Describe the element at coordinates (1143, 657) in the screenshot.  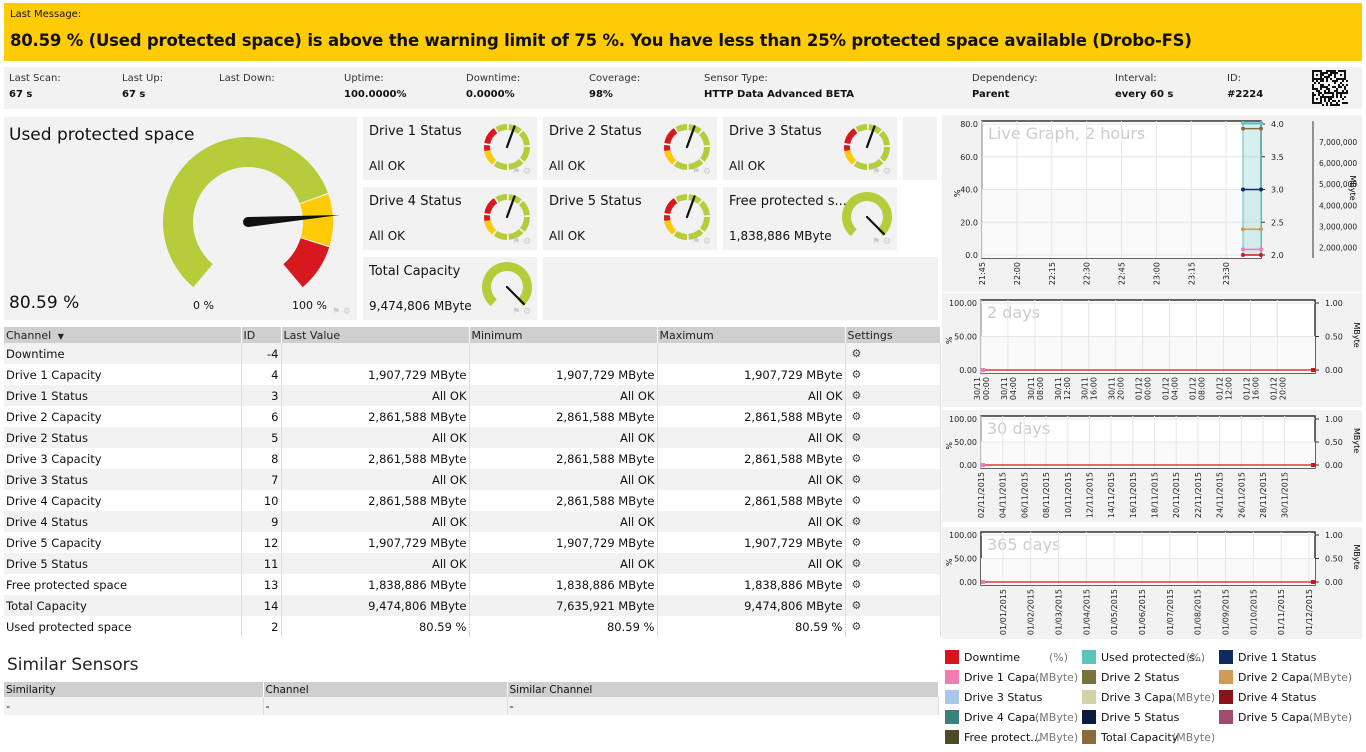
I see `legend-item: Used protected s... (%)` at that location.